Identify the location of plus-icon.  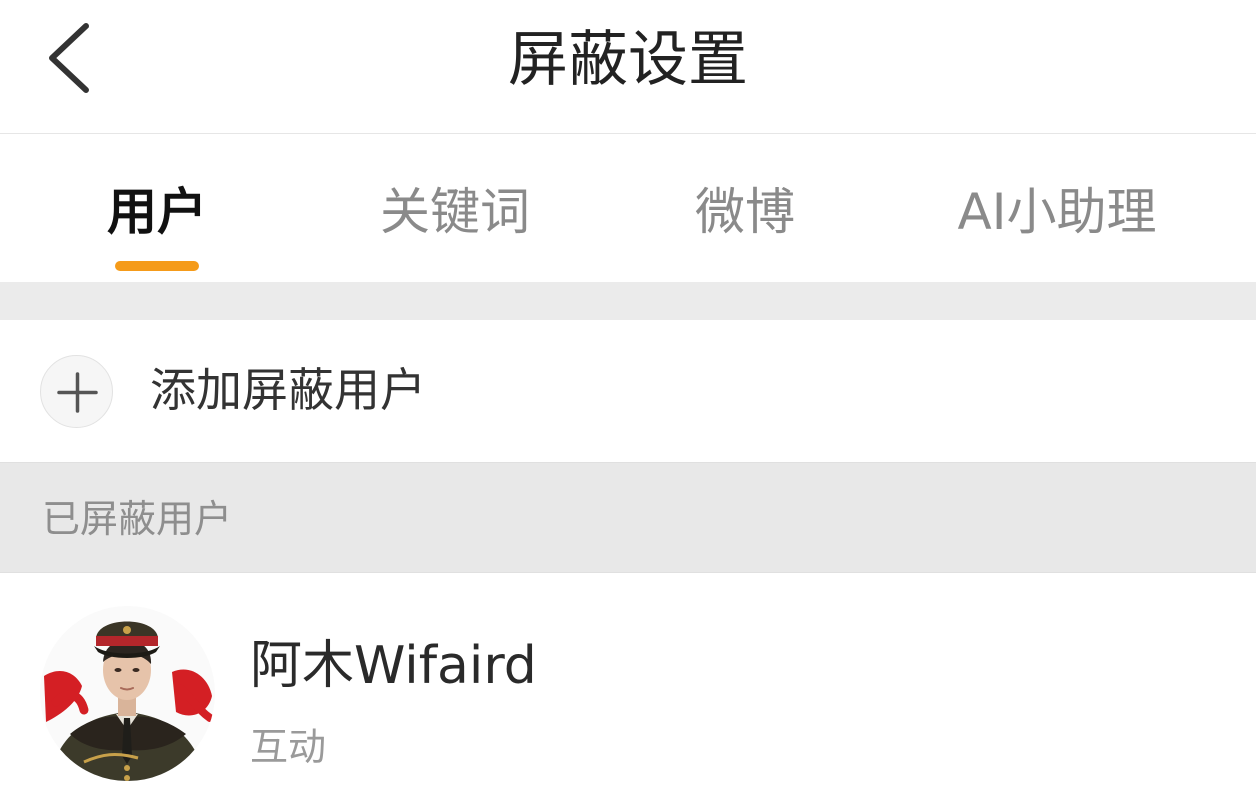
(77, 392).